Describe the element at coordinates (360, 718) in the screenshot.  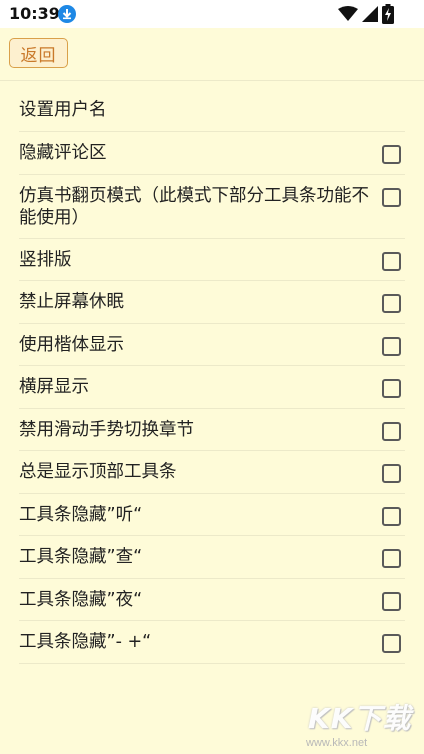
I see `watermark-logo: KK下载` at that location.